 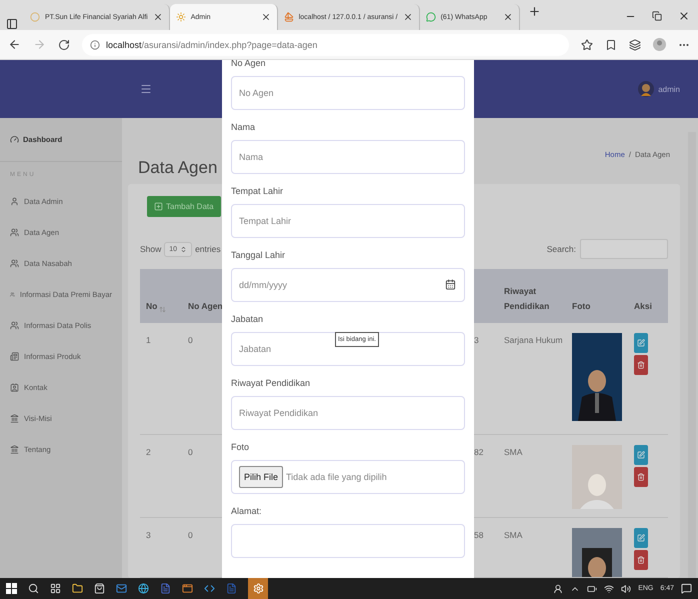 I want to click on search-field, so click(x=624, y=249).